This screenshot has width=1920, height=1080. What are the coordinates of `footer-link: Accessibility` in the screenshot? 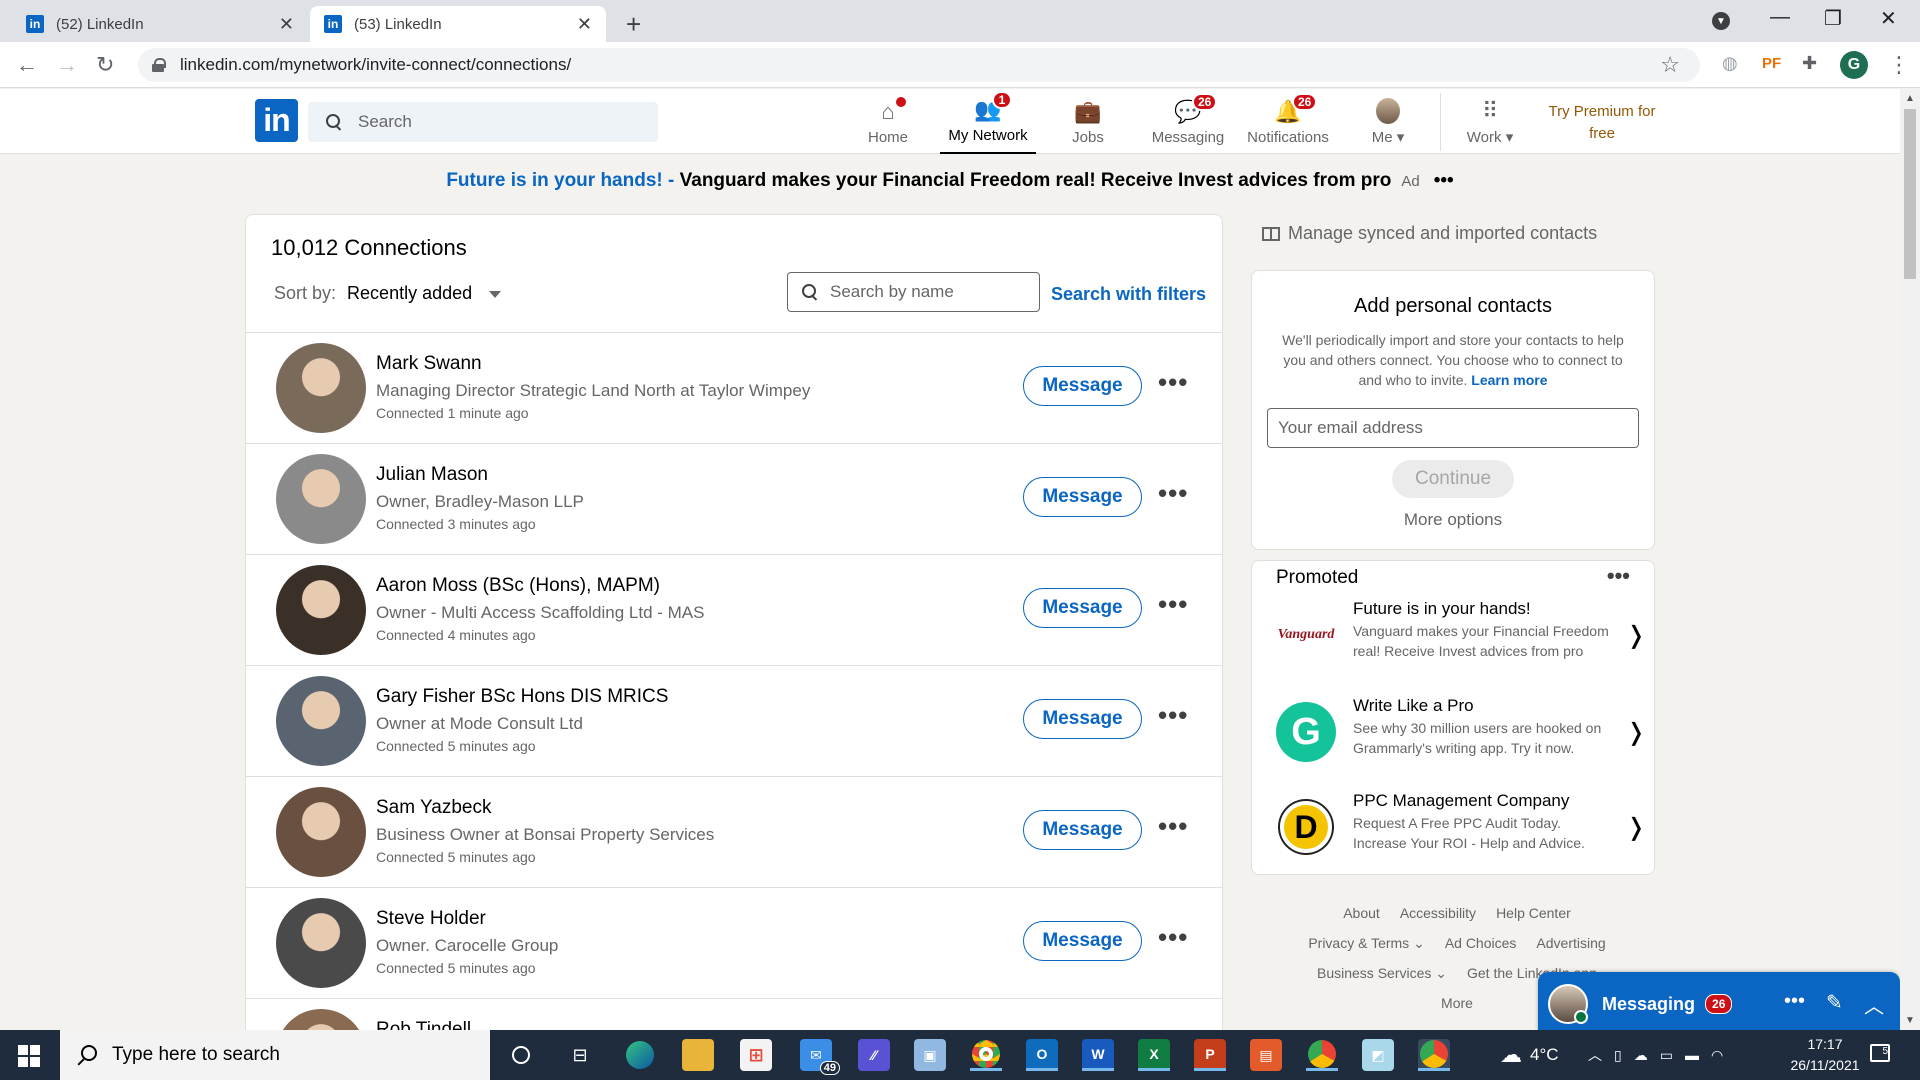 It's located at (1438, 913).